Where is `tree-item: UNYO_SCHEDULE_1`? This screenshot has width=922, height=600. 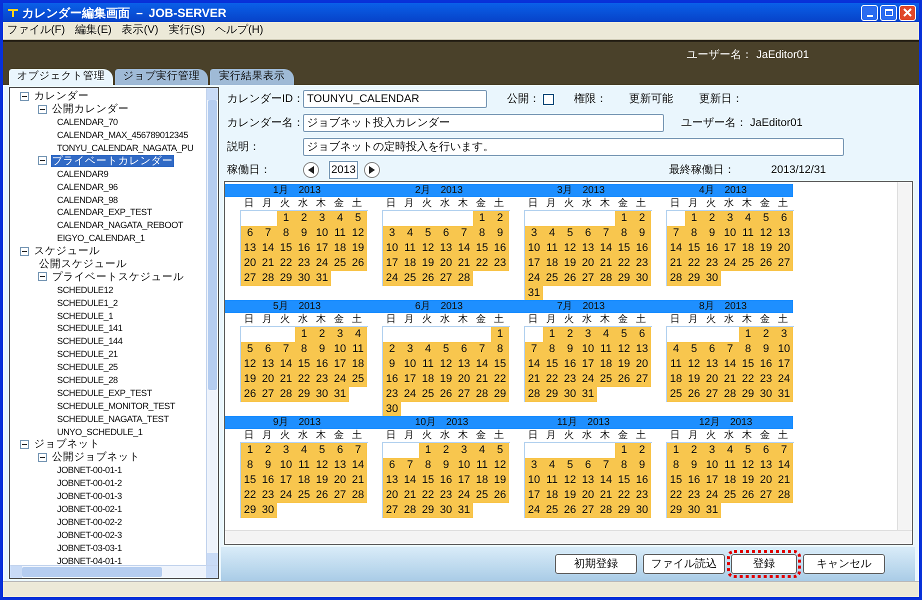
tree-item: UNYO_SCHEDULE_1 is located at coordinates (100, 432).